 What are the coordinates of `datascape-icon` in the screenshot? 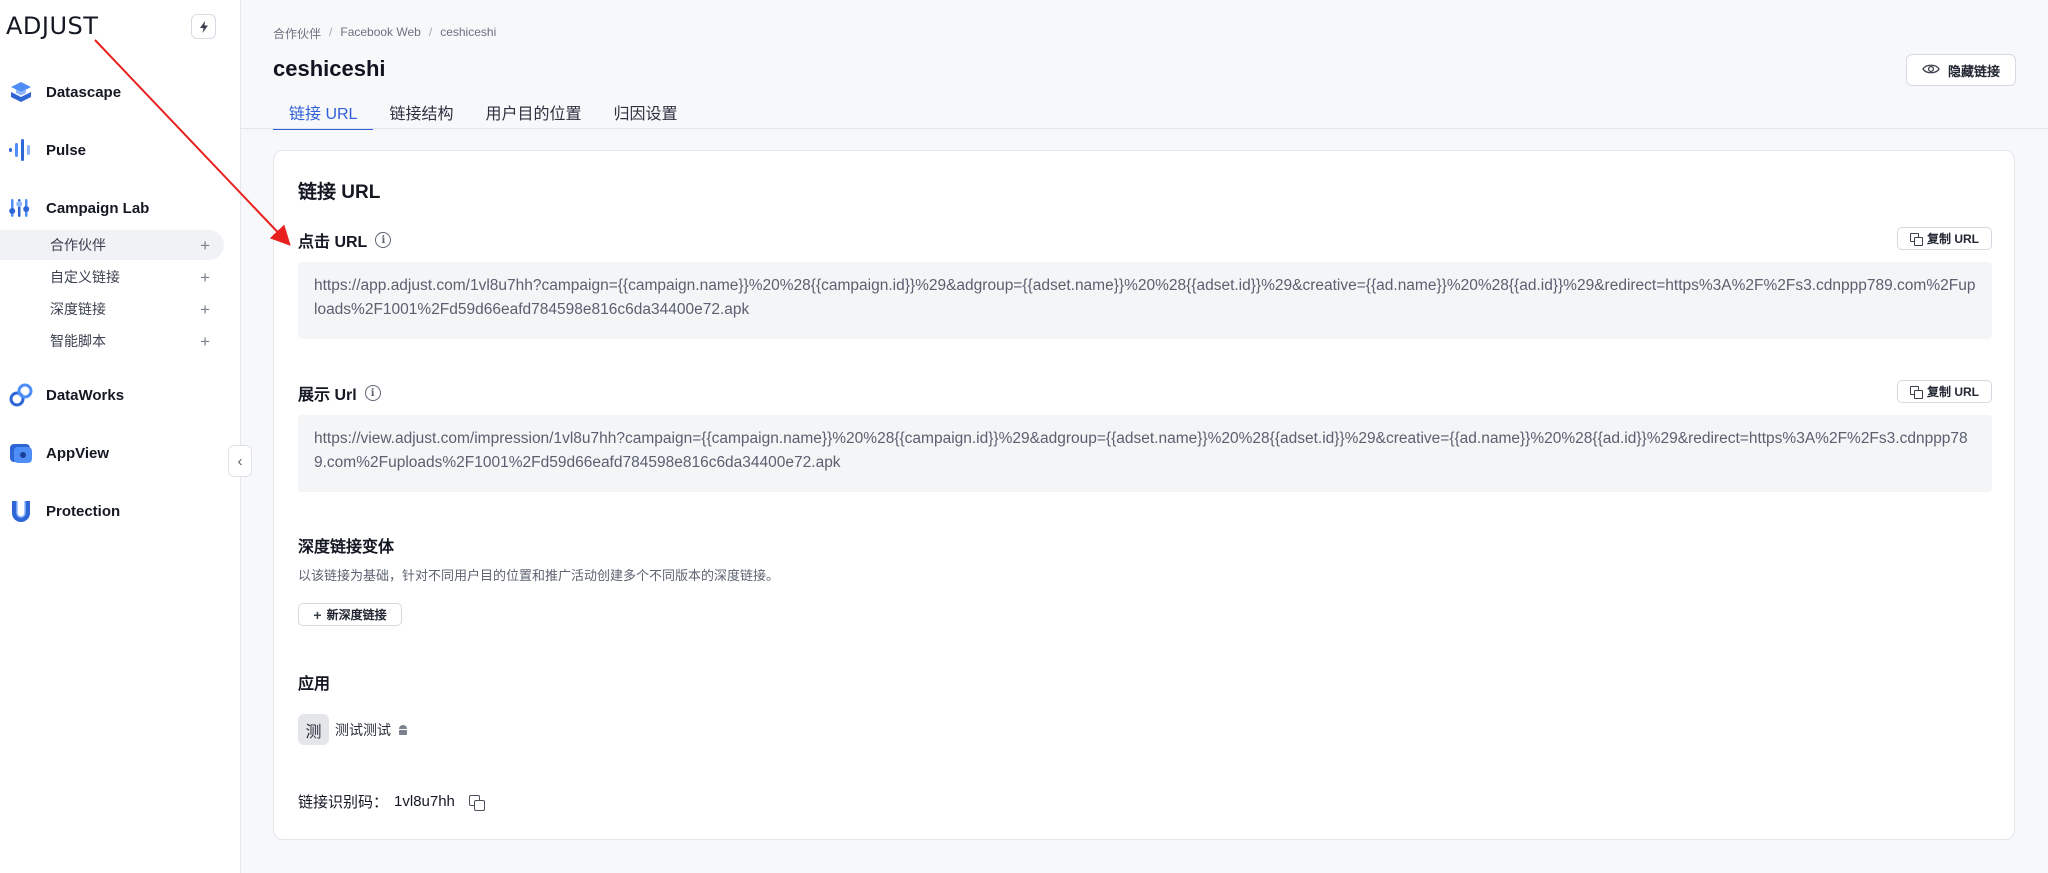 It's located at (21, 92).